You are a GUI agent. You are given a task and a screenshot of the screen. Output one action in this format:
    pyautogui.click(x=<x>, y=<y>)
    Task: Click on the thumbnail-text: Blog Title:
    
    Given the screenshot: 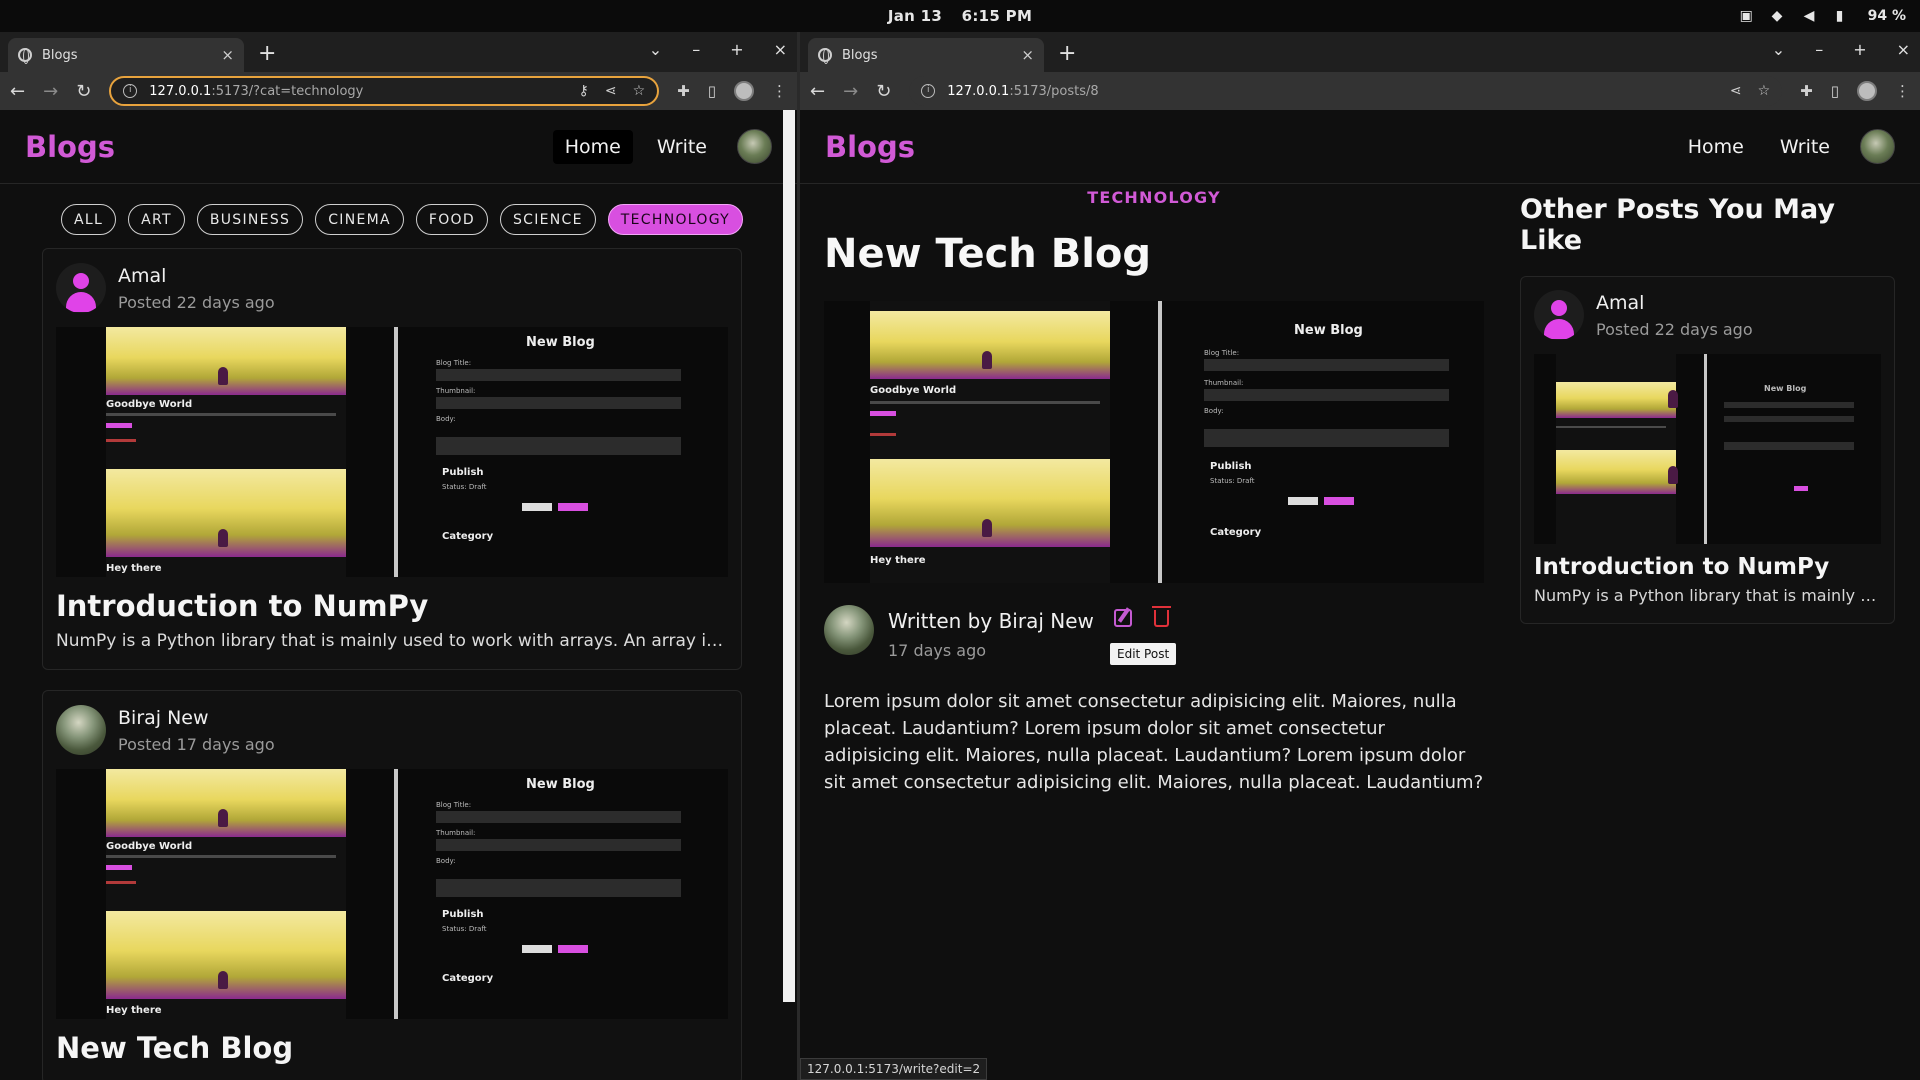 What is the action you would take?
    pyautogui.click(x=454, y=805)
    